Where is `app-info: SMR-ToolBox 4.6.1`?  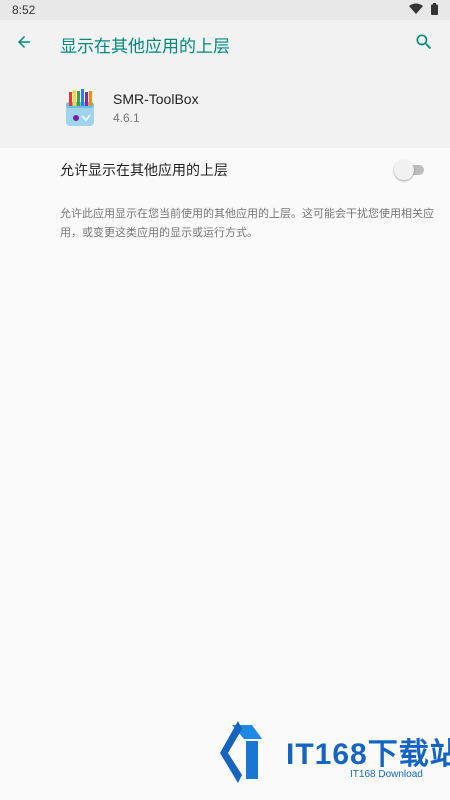 app-info: SMR-ToolBox 4.6.1 is located at coordinates (156, 108).